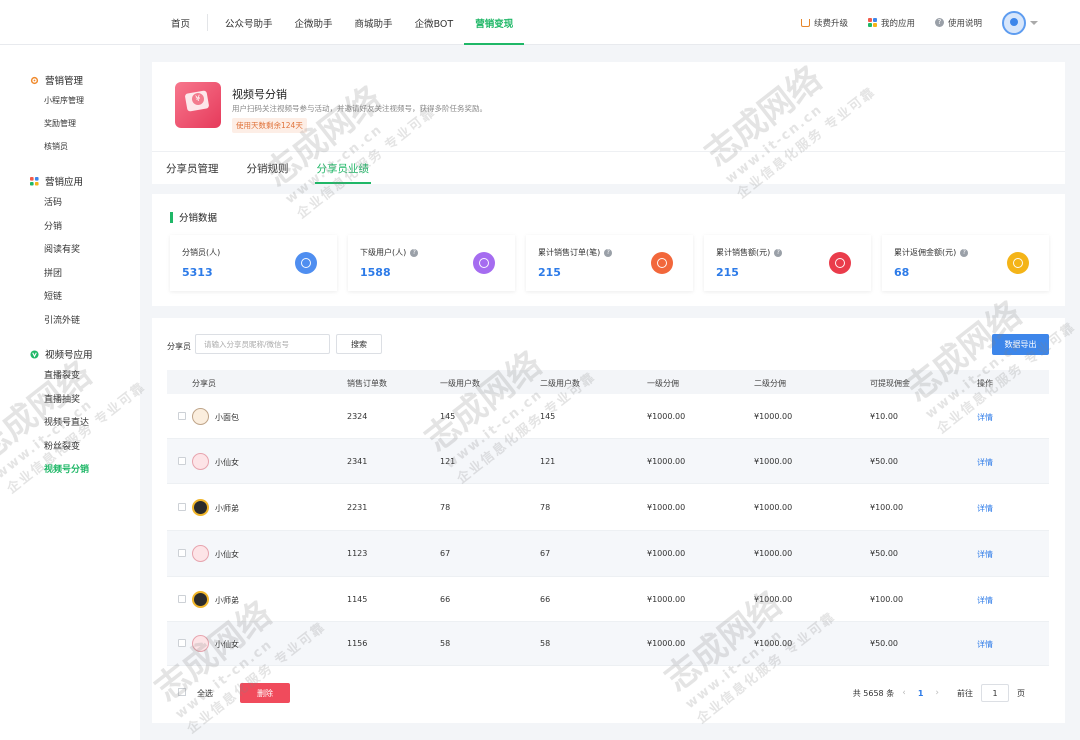 This screenshot has width=1080, height=740. Describe the element at coordinates (921, 693) in the screenshot. I see `page-number: 1` at that location.